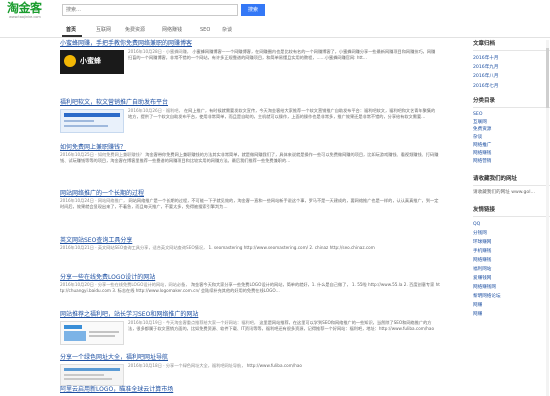 Image resolution: width=550 pixels, height=396 pixels. What do you see at coordinates (511, 154) in the screenshot?
I see `category-item: 网络赚钱` at bounding box center [511, 154].